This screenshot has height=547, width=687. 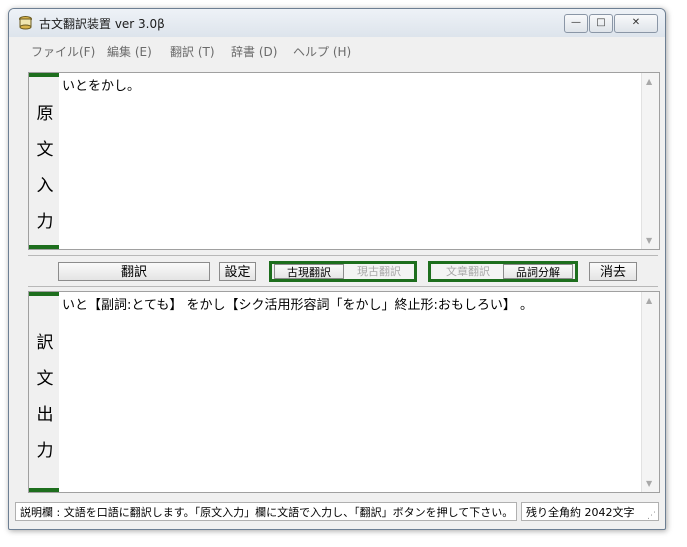 What do you see at coordinates (650, 392) in the screenshot?
I see `translation-scrollbar: ▲ ▼` at bounding box center [650, 392].